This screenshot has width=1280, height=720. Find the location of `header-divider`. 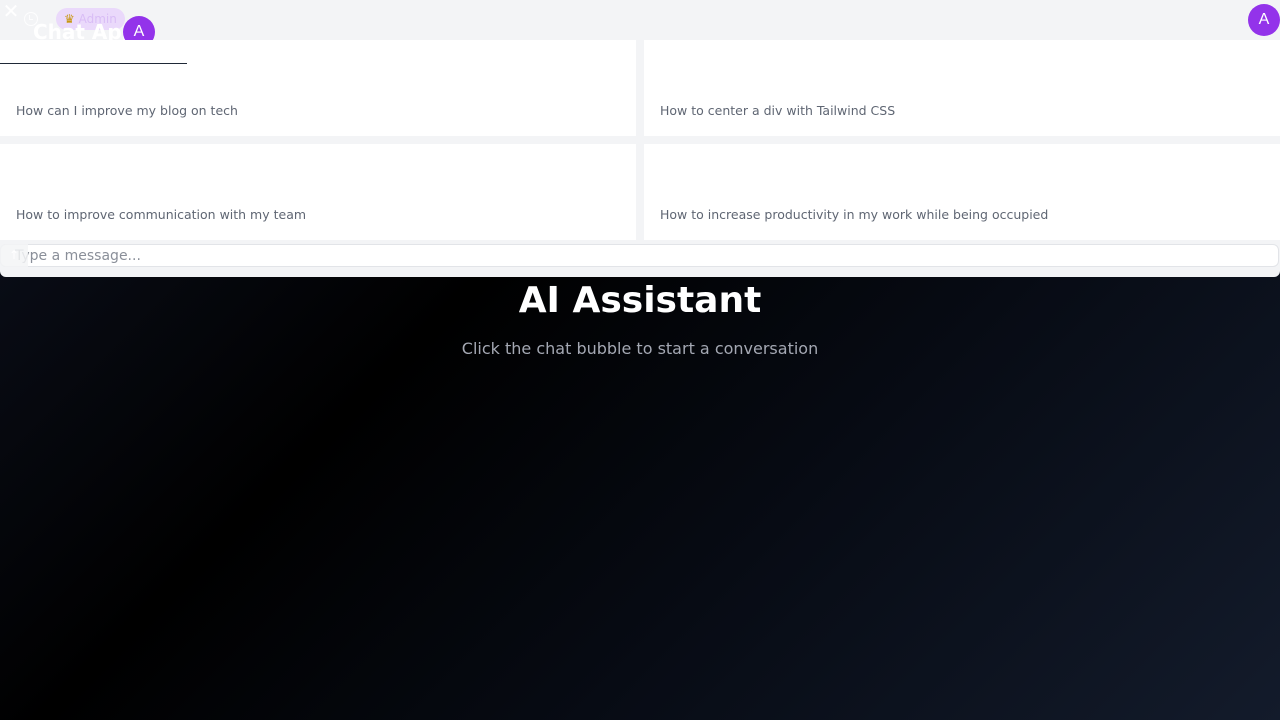

header-divider is located at coordinates (93, 63).